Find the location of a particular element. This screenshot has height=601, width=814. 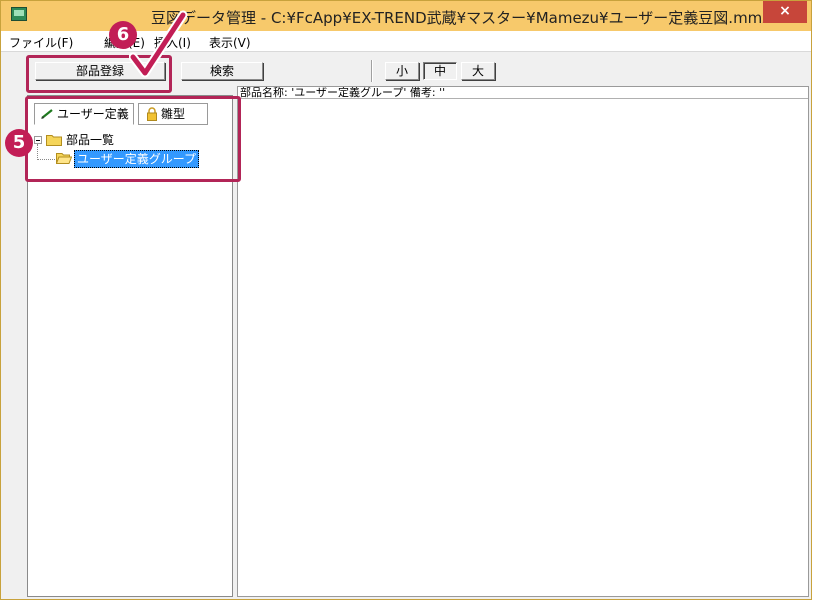

size-large-button: 大 is located at coordinates (478, 71).